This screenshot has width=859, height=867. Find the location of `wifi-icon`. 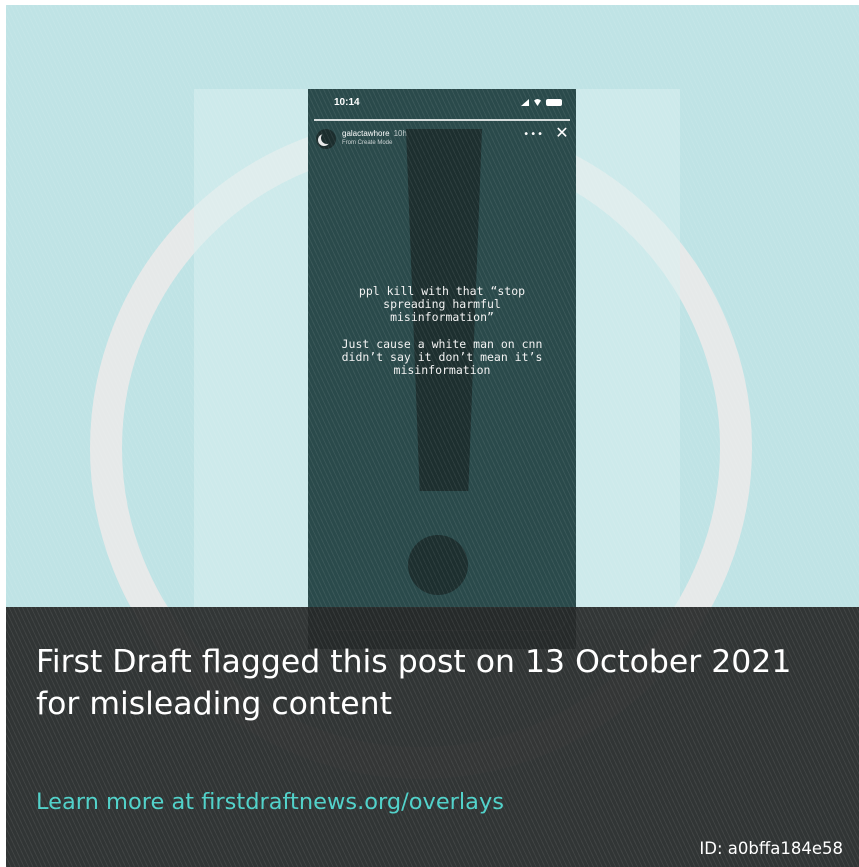

wifi-icon is located at coordinates (537, 102).